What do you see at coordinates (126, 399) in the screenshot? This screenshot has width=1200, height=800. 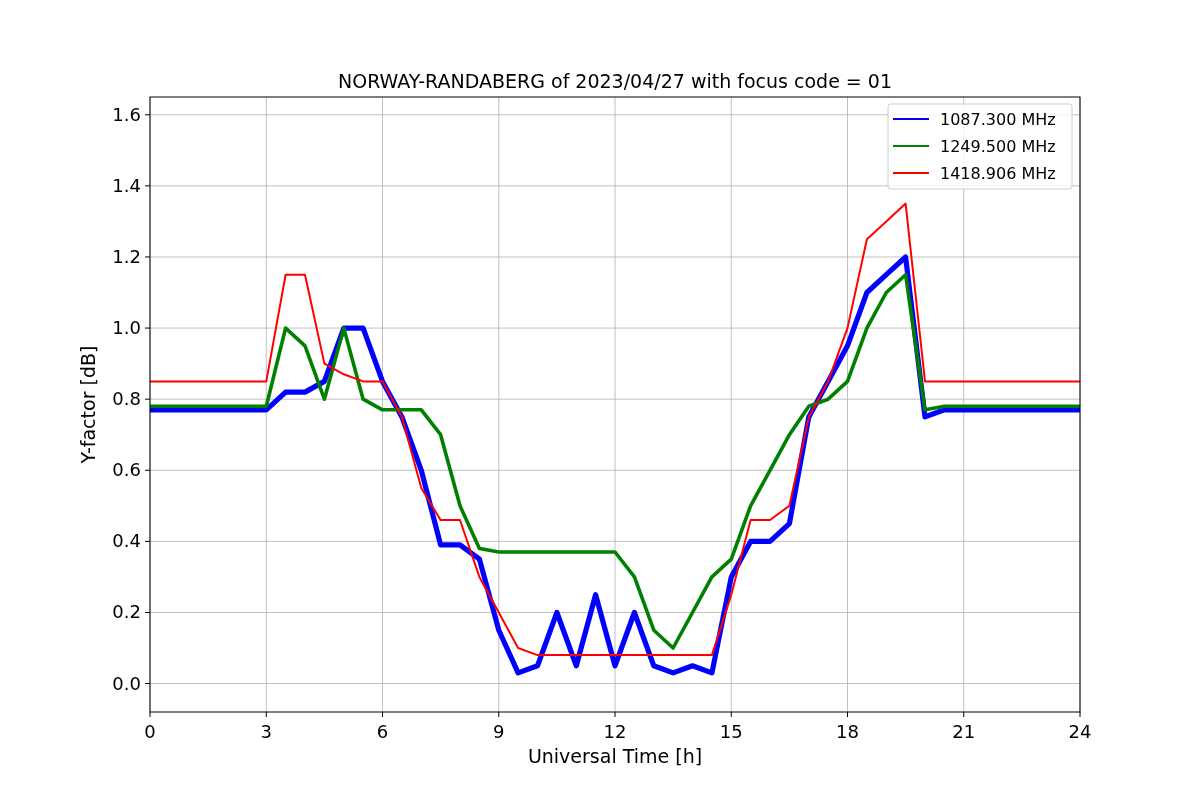 I see `tick-label: 0.8` at bounding box center [126, 399].